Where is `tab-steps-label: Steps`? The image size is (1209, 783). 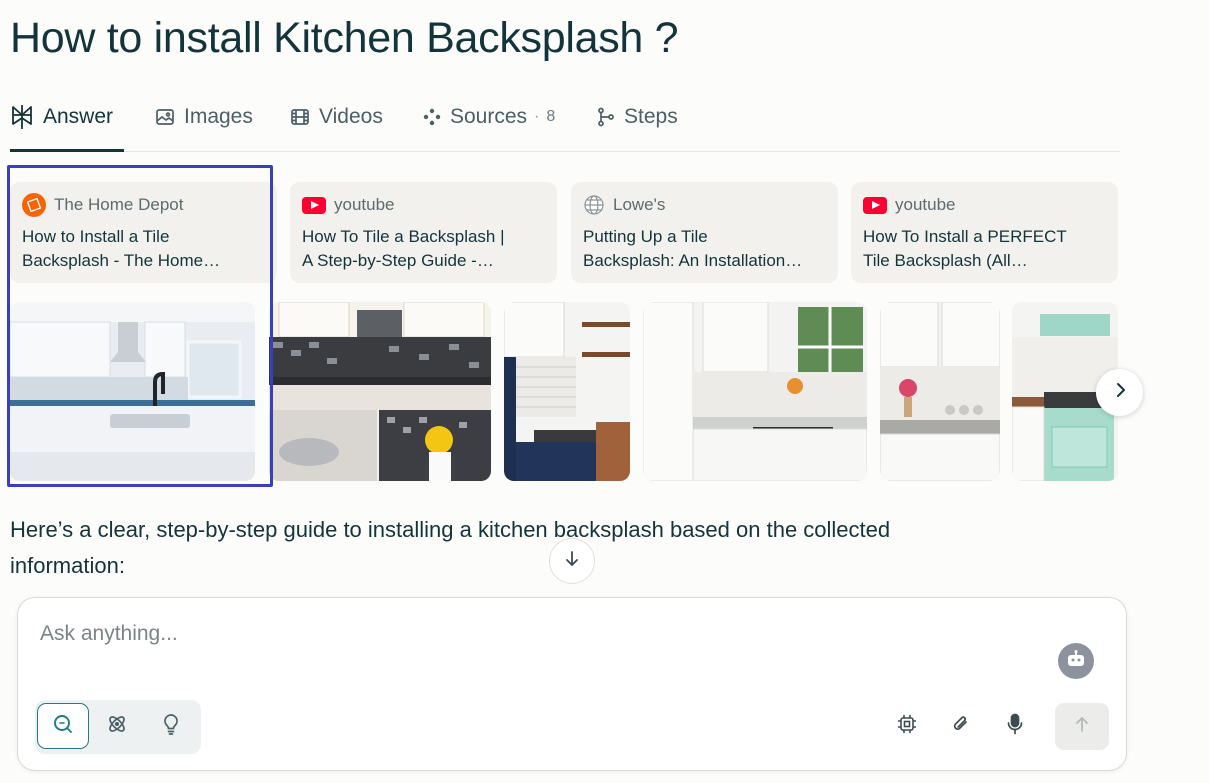
tab-steps-label: Steps is located at coordinates (651, 116).